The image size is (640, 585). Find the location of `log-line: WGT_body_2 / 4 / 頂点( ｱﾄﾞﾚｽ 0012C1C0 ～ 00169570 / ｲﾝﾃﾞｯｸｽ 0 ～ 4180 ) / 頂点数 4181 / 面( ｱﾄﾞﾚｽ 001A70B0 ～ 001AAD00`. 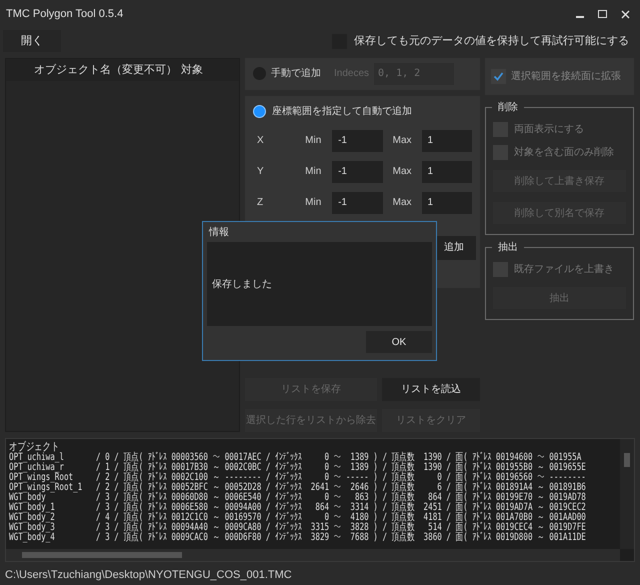

log-line: WGT_body_2 / 4 / 頂点( ｱﾄﾞﾚｽ 0012C1C0 ～ 00169570 / ｲﾝﾃﾞｯｸｽ 0 ～ 4180 ) / 頂点数 4181 / 面( ｱﾄﾞﾚｽ 001A70B0 ～ 001AAD00 is located at coordinates (297, 518).